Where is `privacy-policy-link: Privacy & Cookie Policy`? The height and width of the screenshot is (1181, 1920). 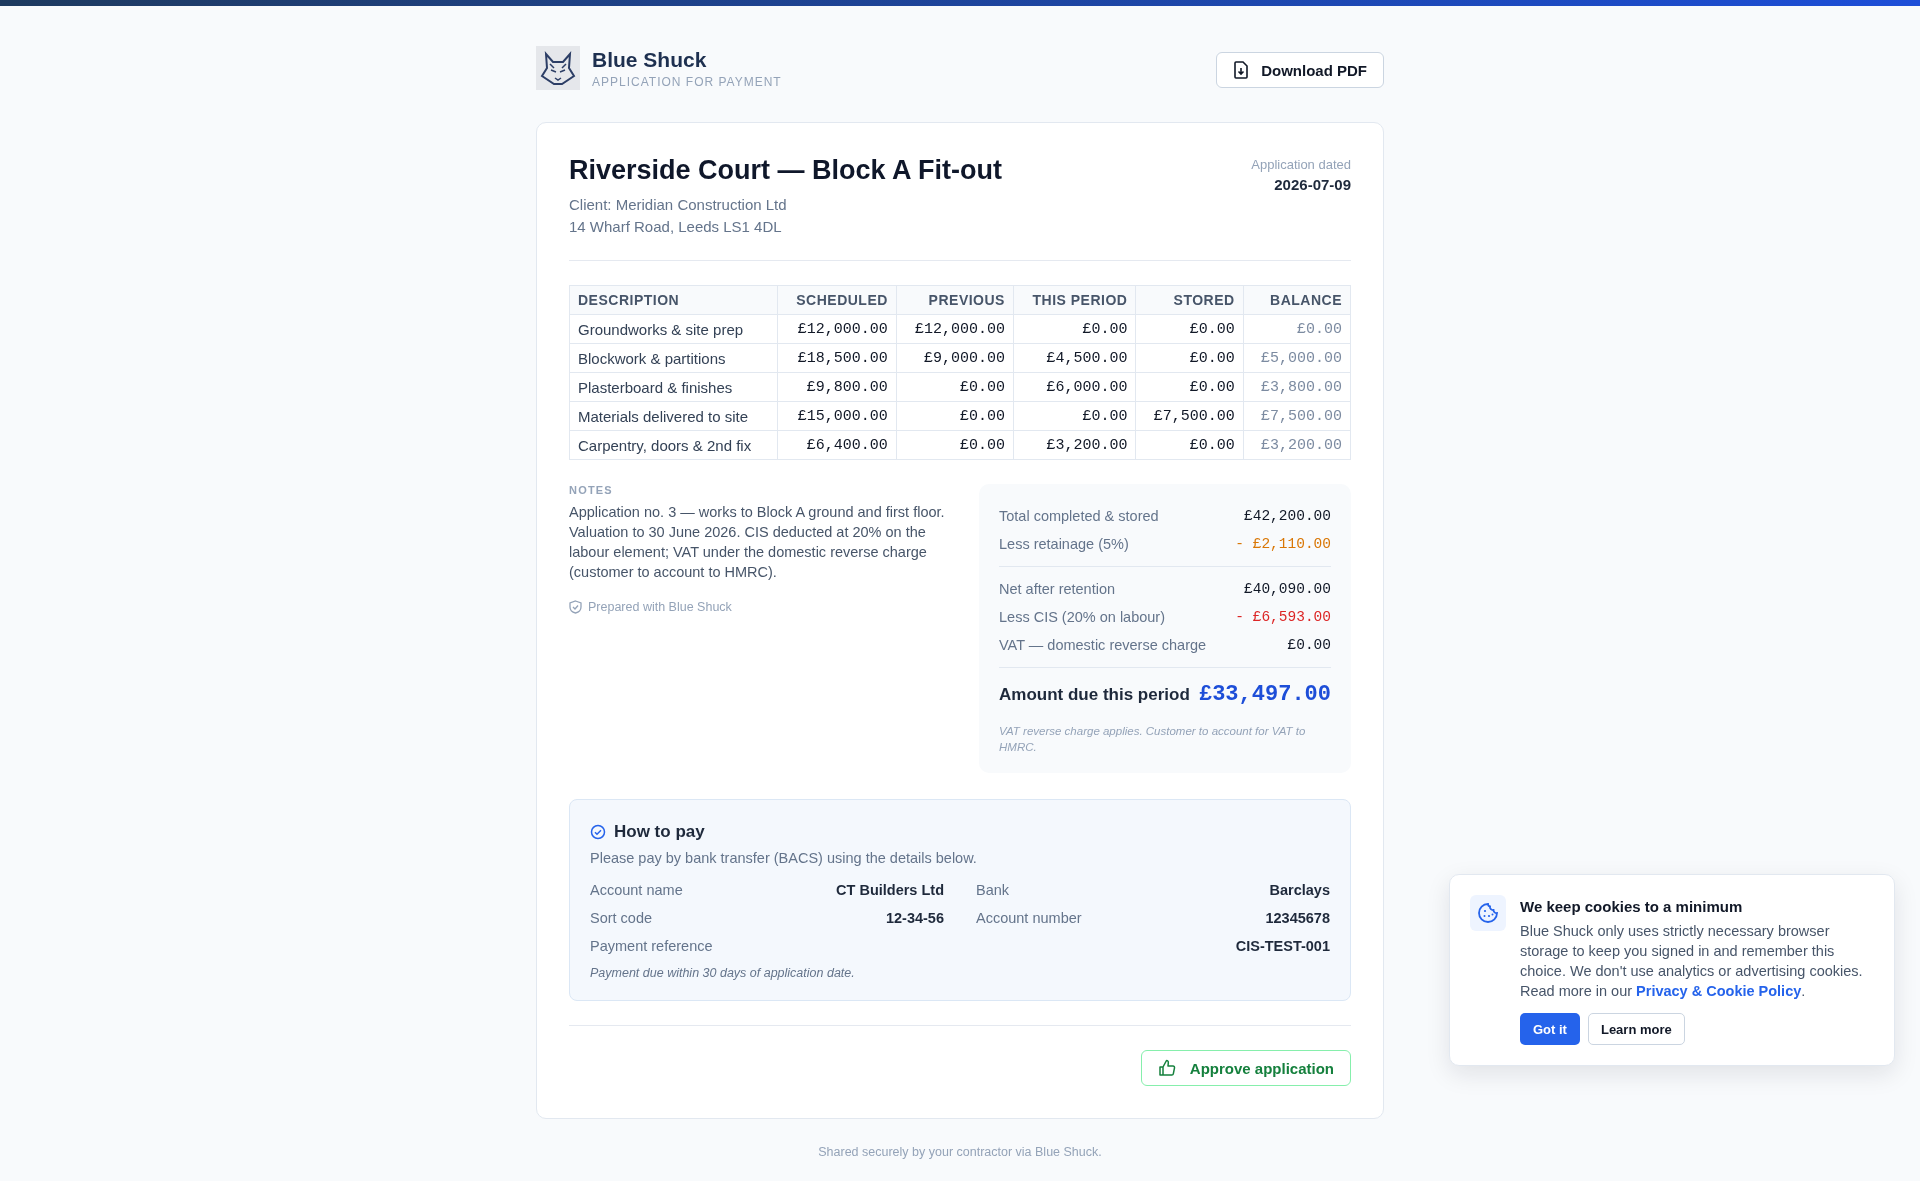
privacy-policy-link: Privacy & Cookie Policy is located at coordinates (1719, 991).